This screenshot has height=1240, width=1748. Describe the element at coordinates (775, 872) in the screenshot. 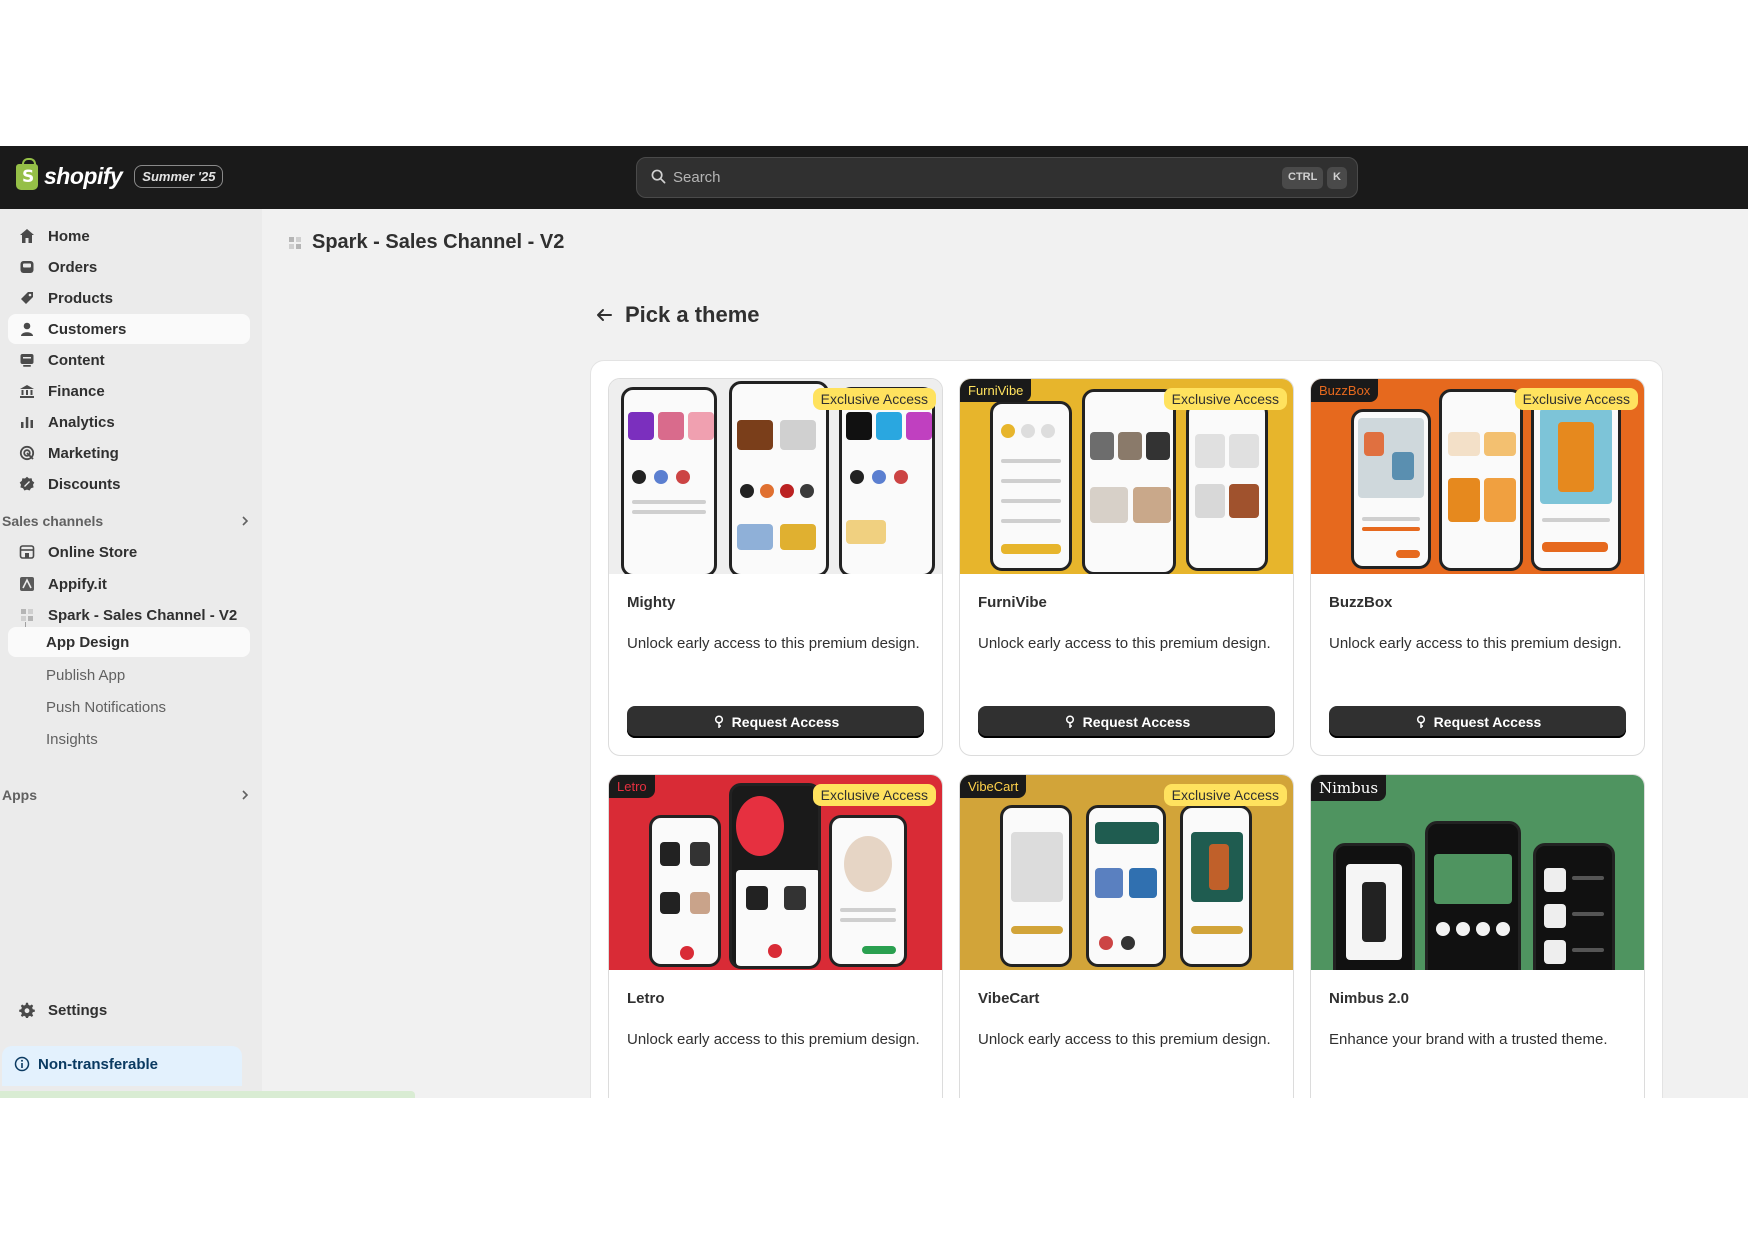

I see `theme-preview-letro: Letro Exclusive Access` at that location.